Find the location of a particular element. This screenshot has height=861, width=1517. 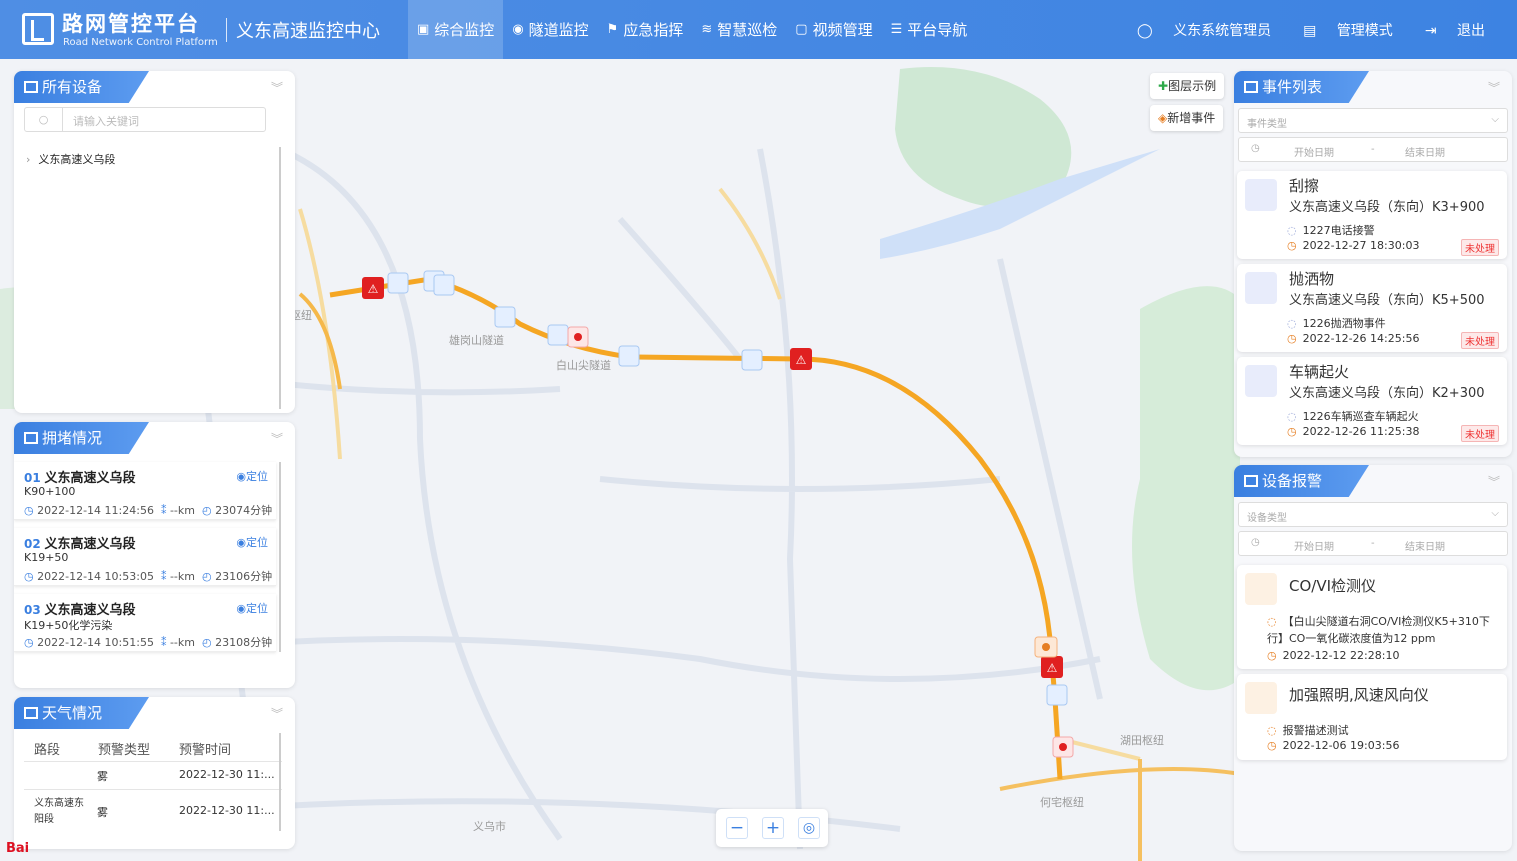

zoom-in-button: + is located at coordinates (773, 828).